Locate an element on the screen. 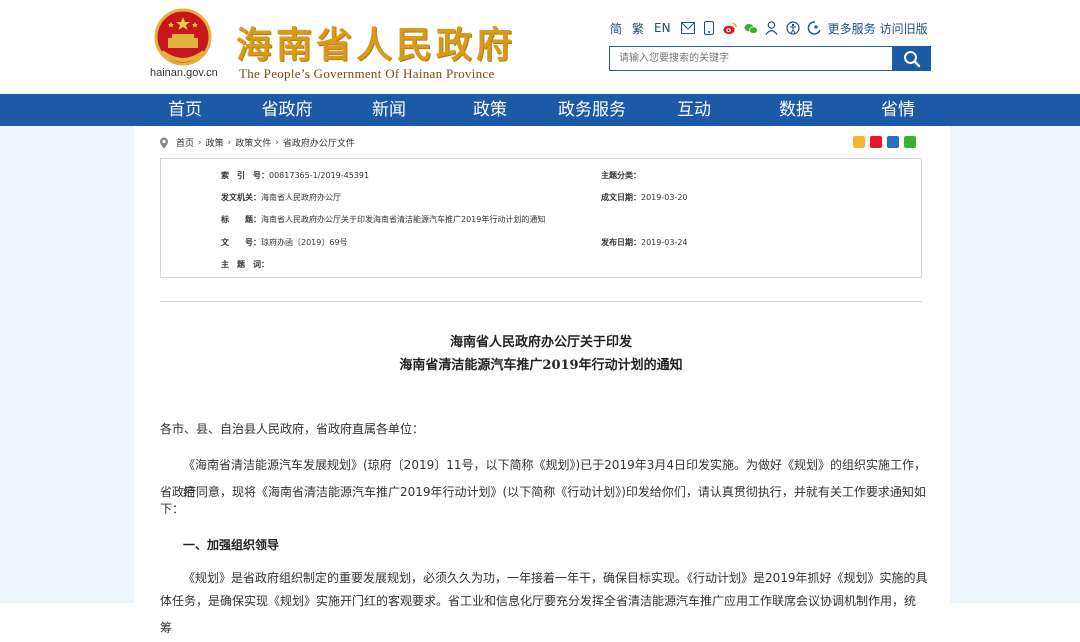  nav-item-interaction: 互动 is located at coordinates (694, 110).